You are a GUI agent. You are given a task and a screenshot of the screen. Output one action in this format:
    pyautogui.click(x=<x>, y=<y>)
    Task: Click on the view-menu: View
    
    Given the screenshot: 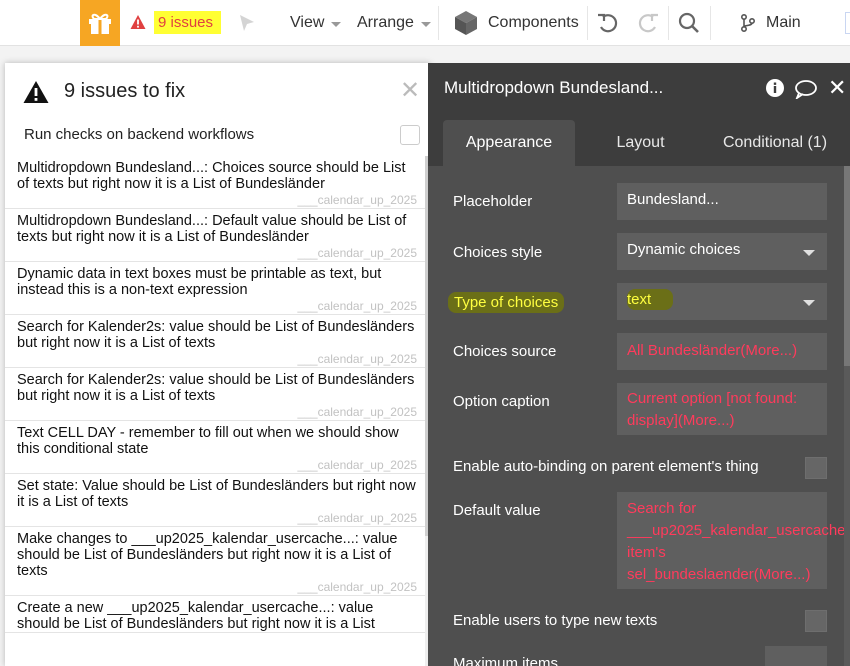 What is the action you would take?
    pyautogui.click(x=316, y=23)
    